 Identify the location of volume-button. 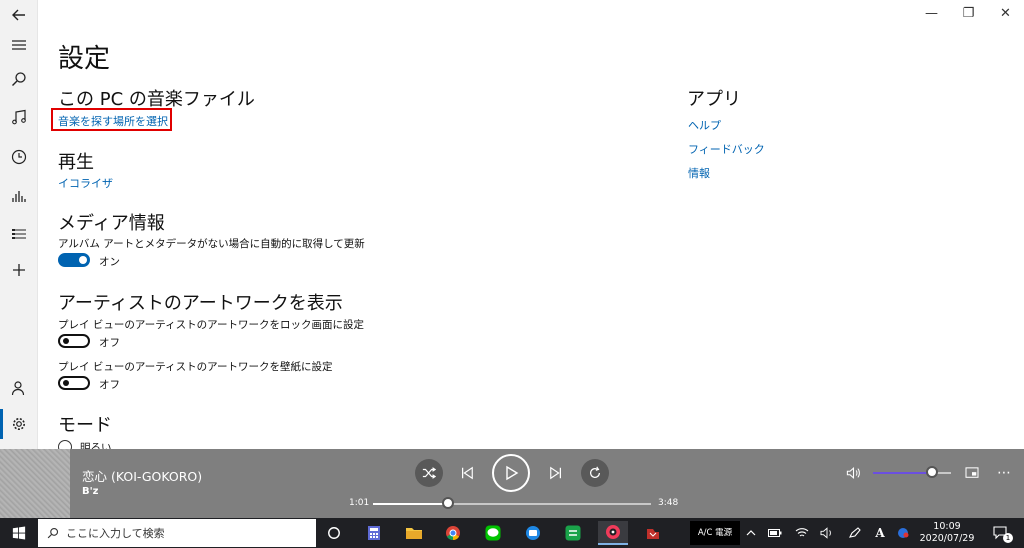
(853, 473).